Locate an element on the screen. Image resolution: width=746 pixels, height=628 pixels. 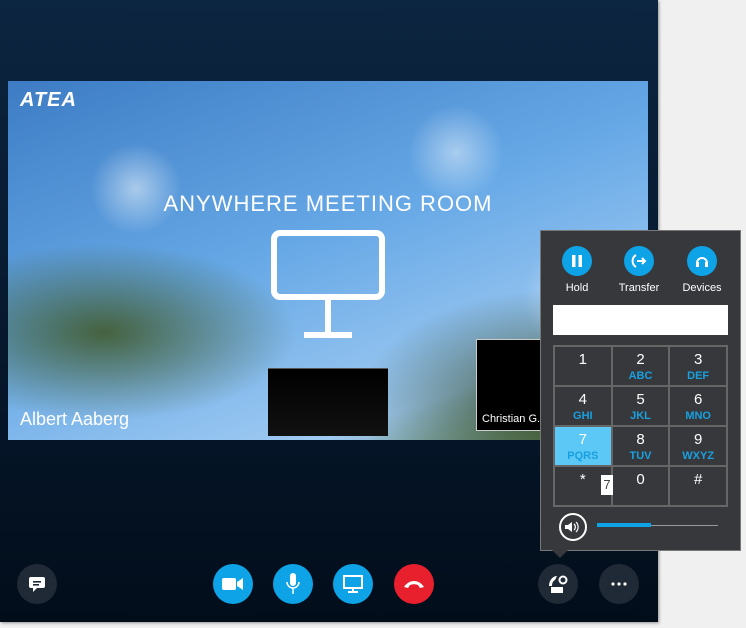
chat-button is located at coordinates (37, 584).